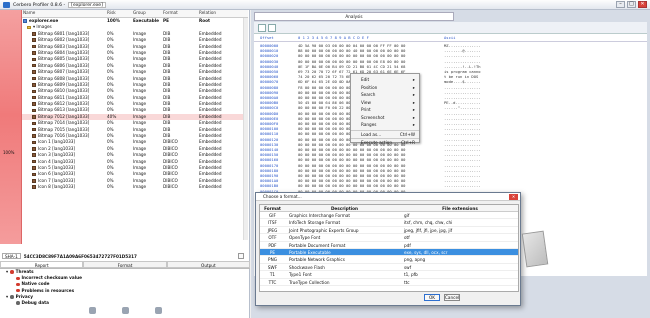  What do you see at coordinates (64, 13) in the screenshot?
I see `tree-header-name: Name` at bounding box center [64, 13].